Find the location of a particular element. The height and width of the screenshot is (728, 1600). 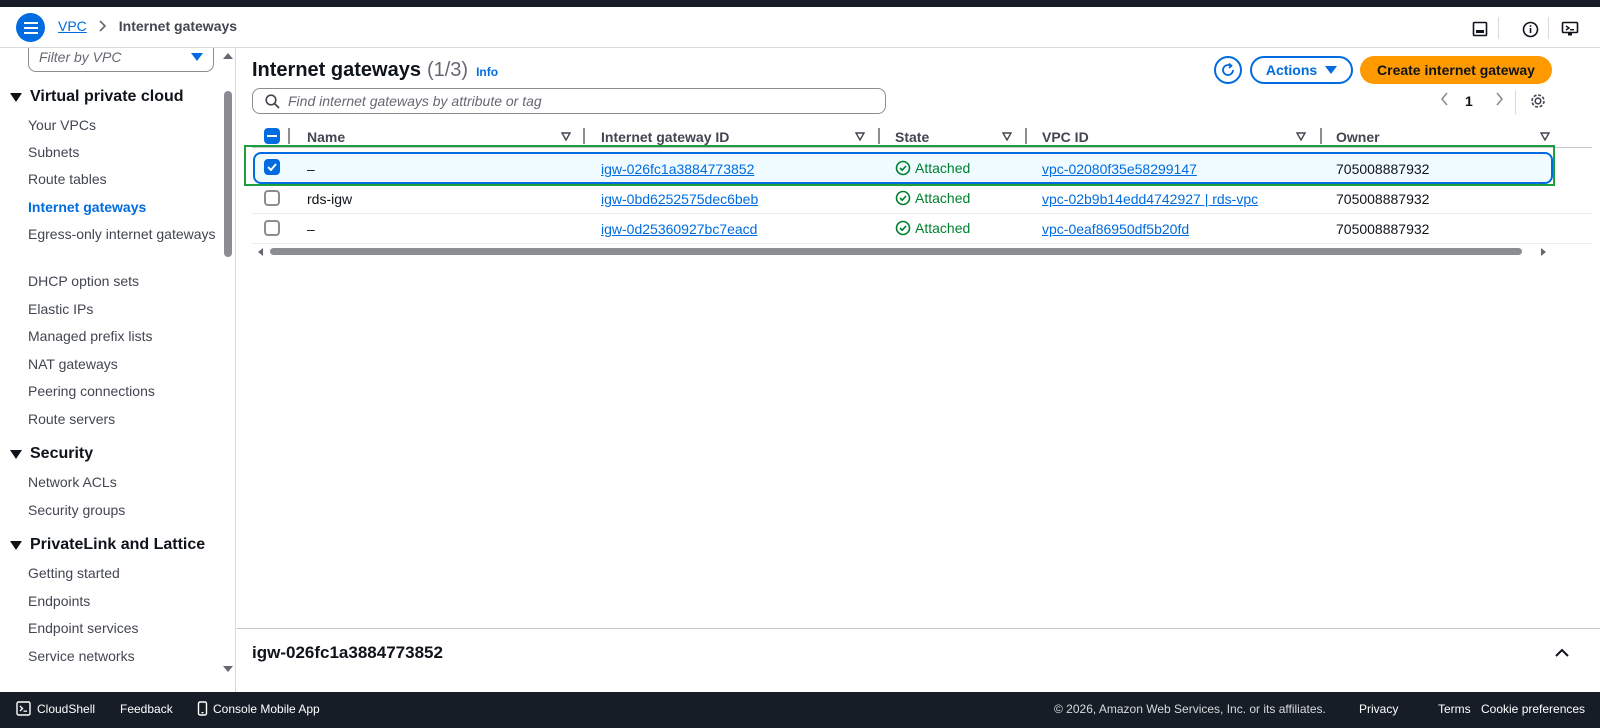

cell-gateway-id-link: igw-0d25360927bc7eacd is located at coordinates (679, 229).